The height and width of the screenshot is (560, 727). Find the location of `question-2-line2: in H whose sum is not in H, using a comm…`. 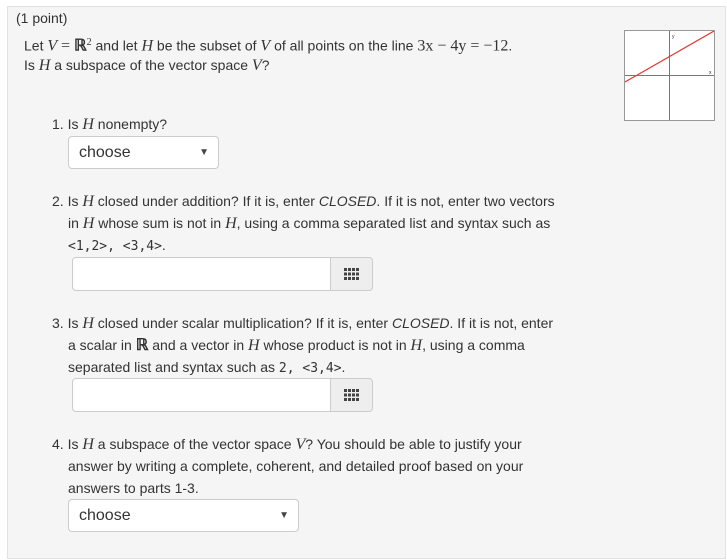

question-2-line2: in H whose sum is not in H, using a comm… is located at coordinates (309, 223).